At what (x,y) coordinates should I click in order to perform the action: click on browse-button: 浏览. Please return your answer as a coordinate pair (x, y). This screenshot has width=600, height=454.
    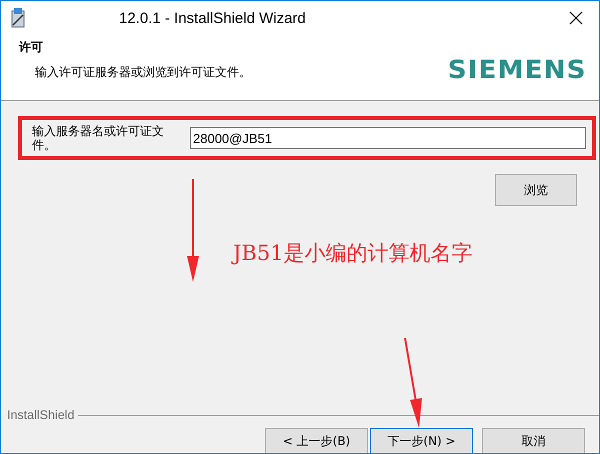
    Looking at the image, I should click on (536, 190).